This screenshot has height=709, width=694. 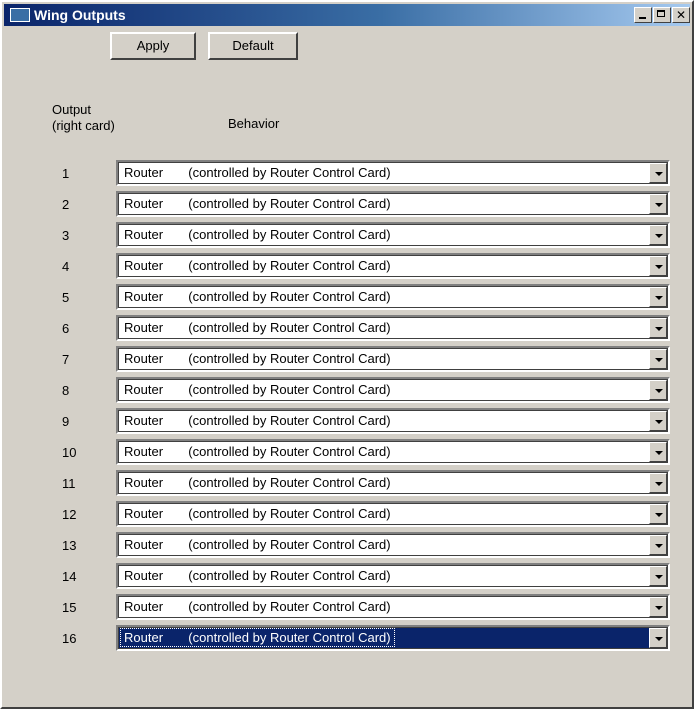 I want to click on output-number: 7, so click(x=66, y=359).